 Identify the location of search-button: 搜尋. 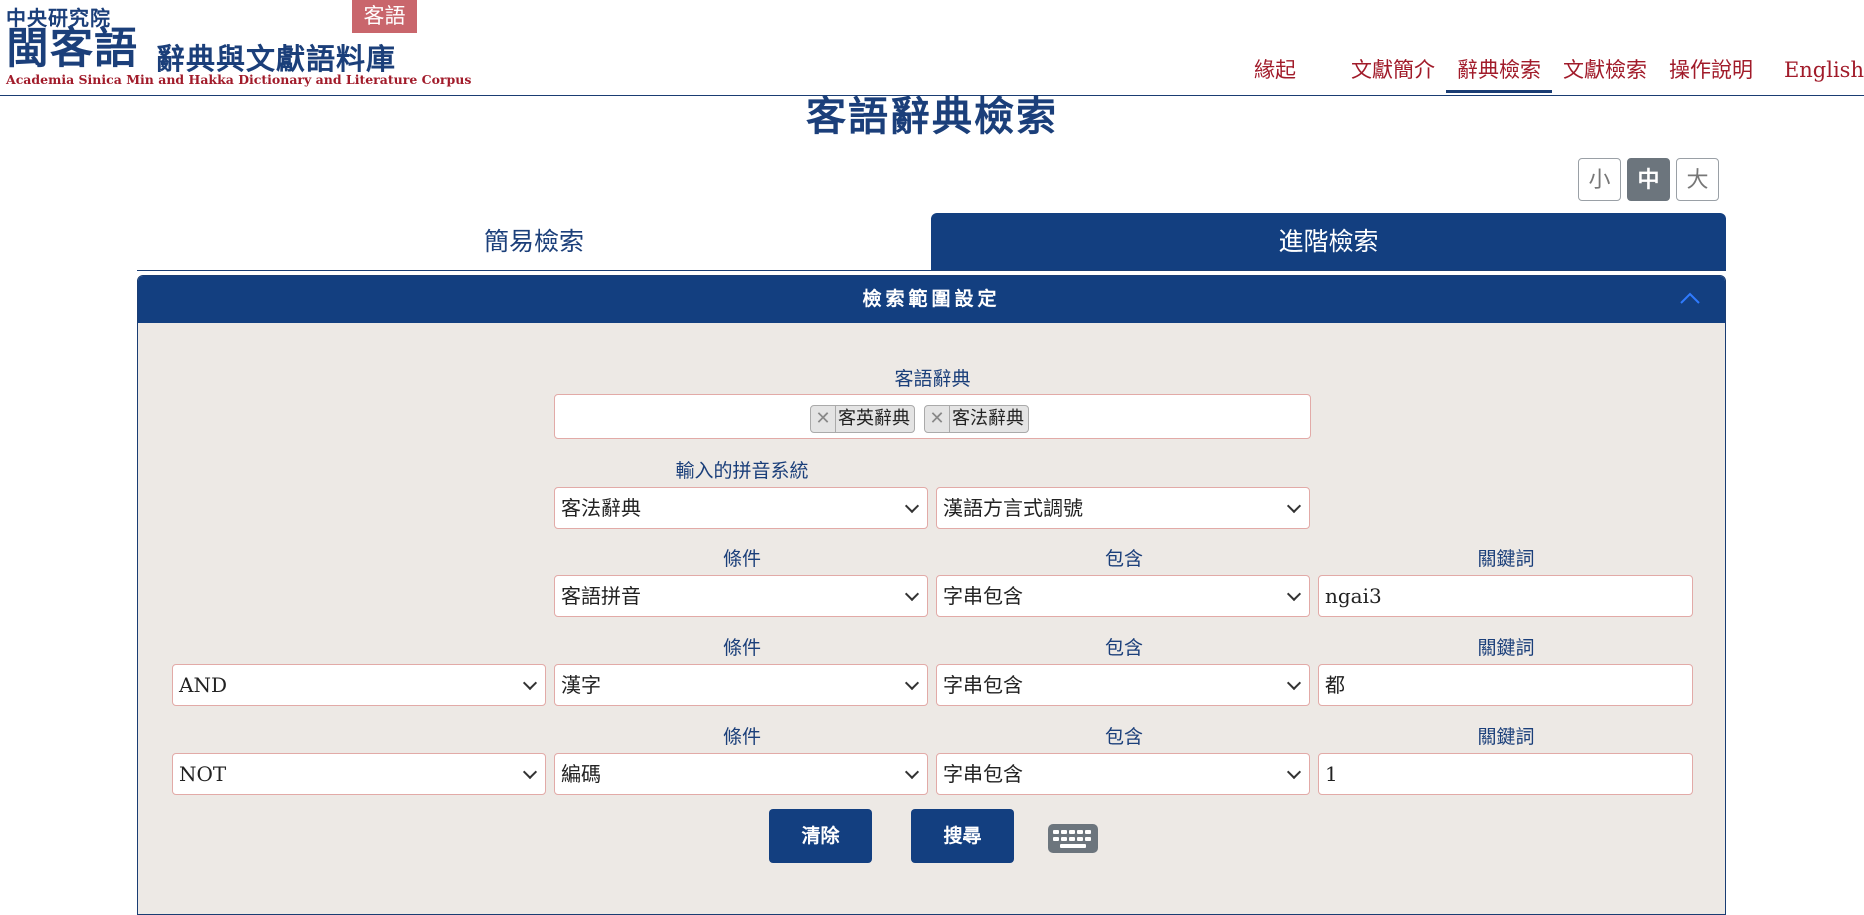
(962, 836).